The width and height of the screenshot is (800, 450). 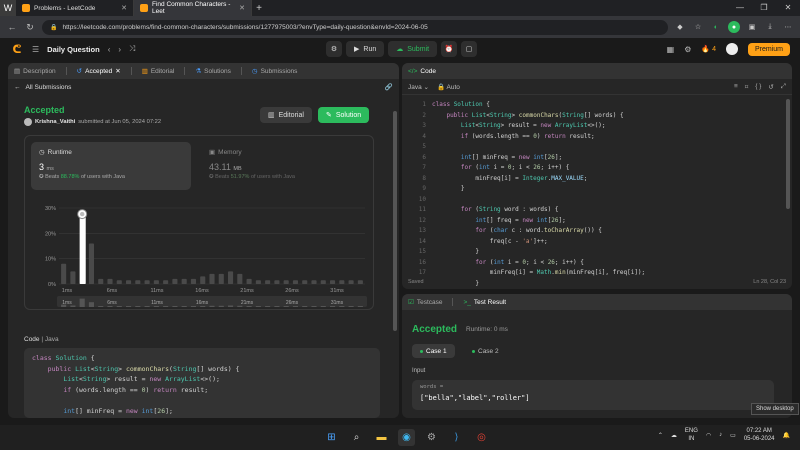 I want to click on new-tab-button: +, so click(x=259, y=8).